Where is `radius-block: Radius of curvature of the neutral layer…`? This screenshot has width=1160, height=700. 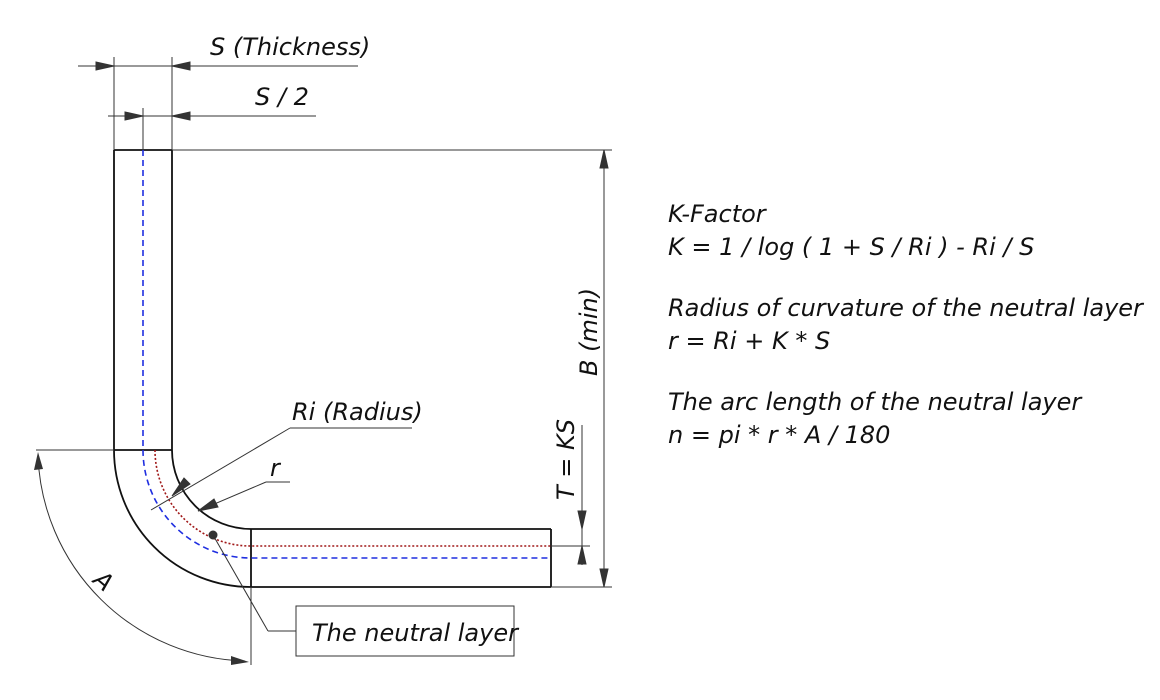
radius-block: Radius of curvature of the neutral layer… is located at coordinates (908, 325).